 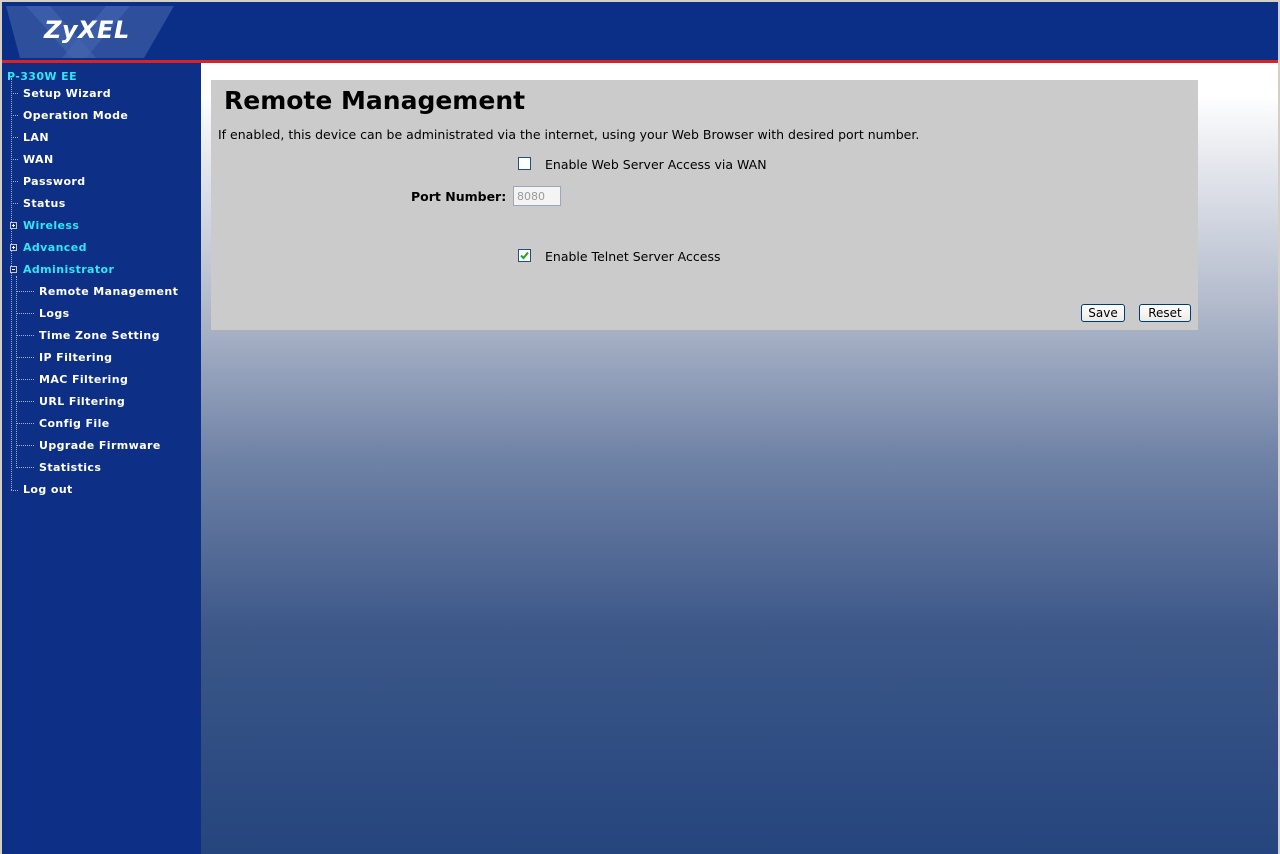 What do you see at coordinates (87, 30) in the screenshot?
I see `logo-text: ZyXEL` at bounding box center [87, 30].